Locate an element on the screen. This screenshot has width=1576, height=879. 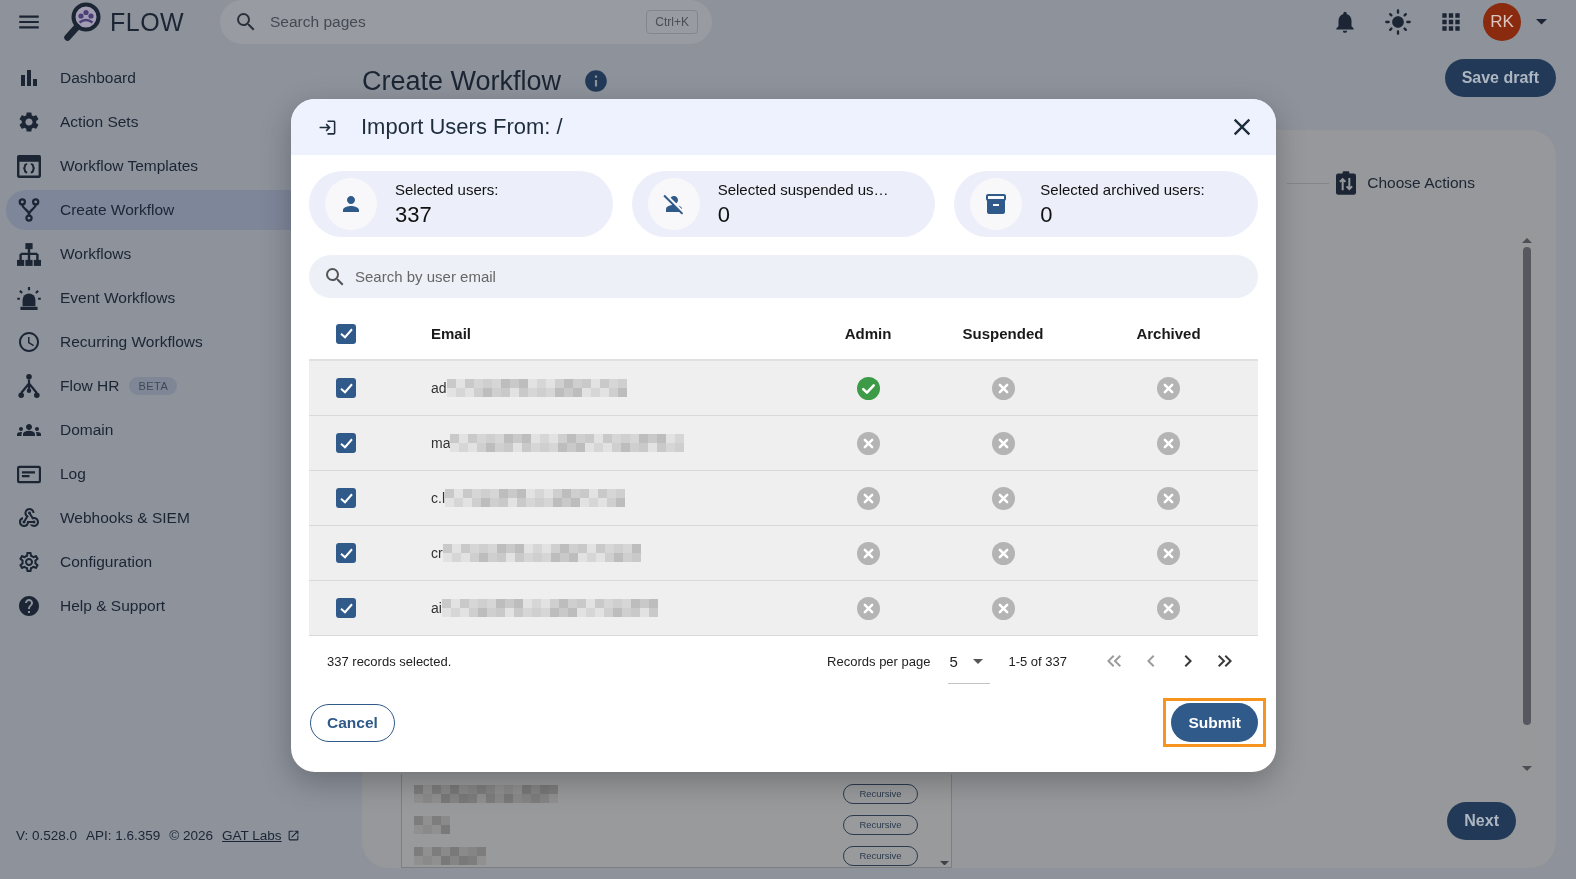
sidebar-item: Flow HR BETA is located at coordinates (153, 386).